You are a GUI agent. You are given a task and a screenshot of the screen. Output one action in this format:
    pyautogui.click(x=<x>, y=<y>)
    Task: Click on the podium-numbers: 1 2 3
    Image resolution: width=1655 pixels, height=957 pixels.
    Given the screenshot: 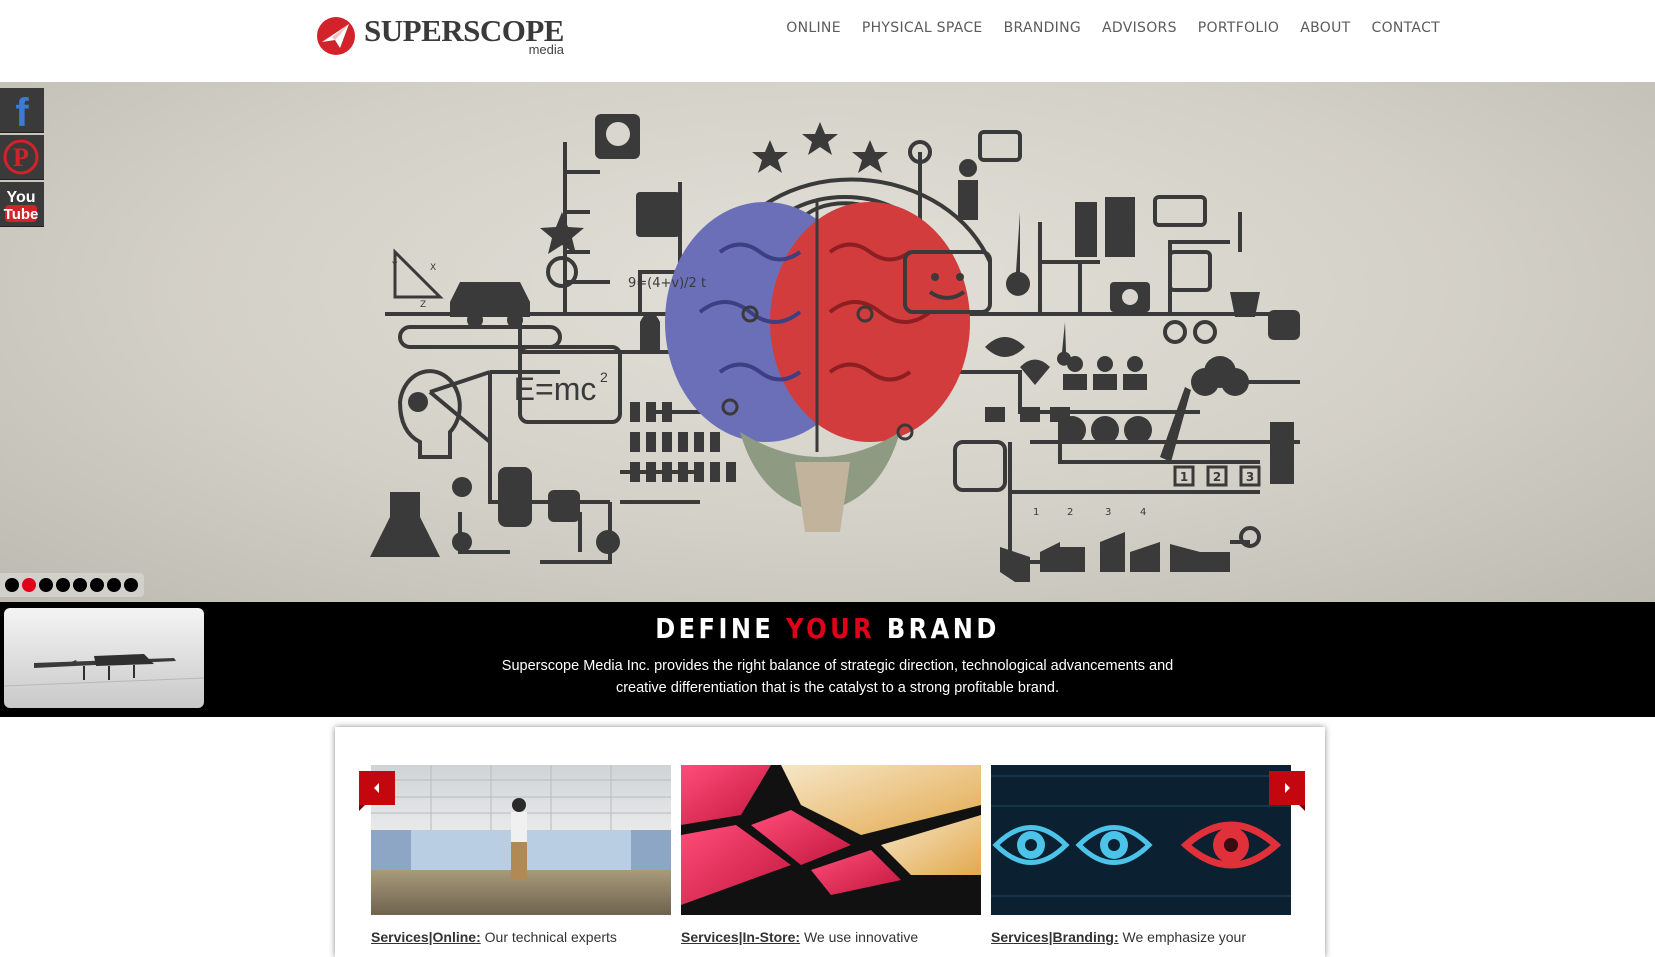 What is the action you would take?
    pyautogui.click(x=1217, y=477)
    